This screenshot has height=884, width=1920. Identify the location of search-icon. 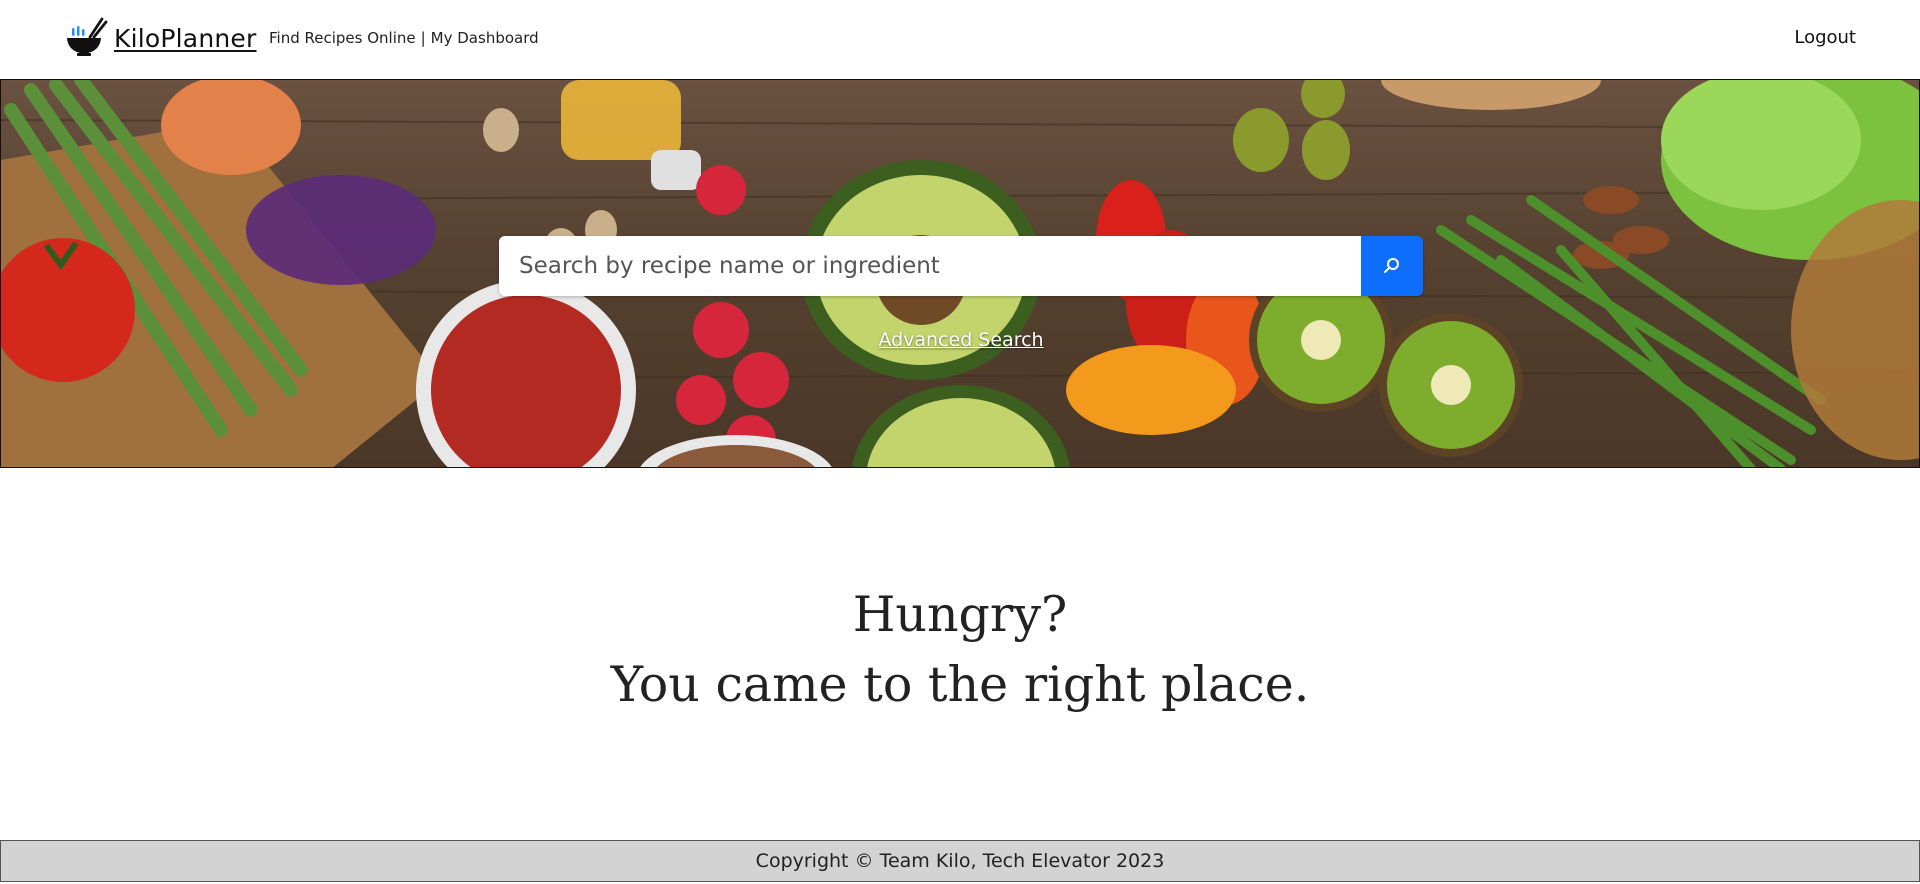
(1391, 265).